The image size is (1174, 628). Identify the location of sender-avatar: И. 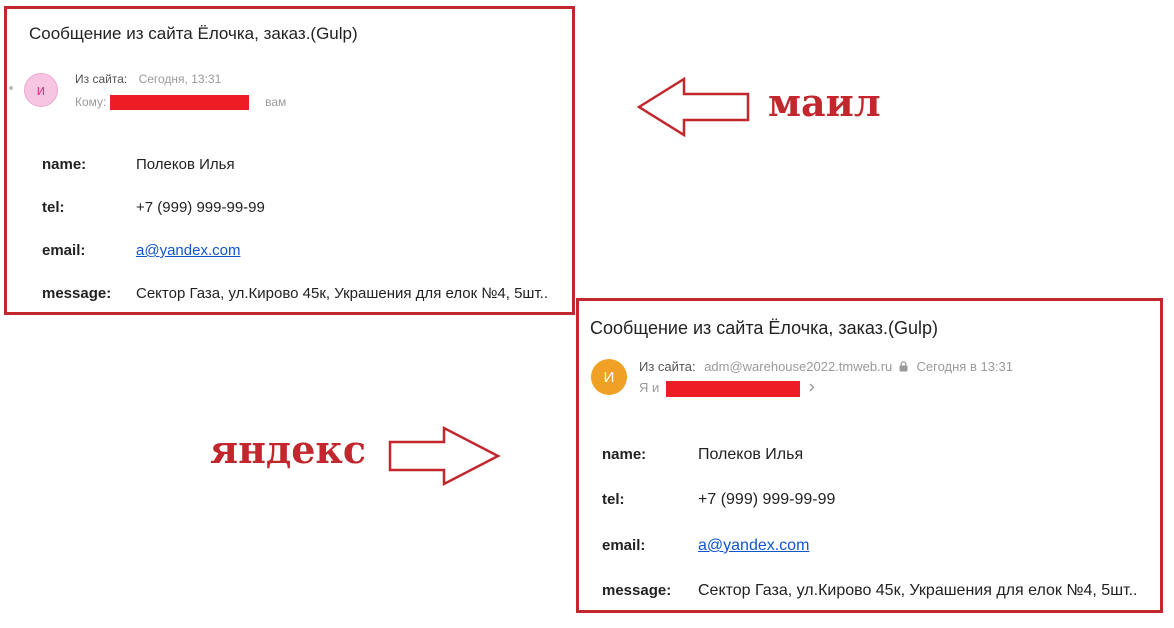
(609, 377).